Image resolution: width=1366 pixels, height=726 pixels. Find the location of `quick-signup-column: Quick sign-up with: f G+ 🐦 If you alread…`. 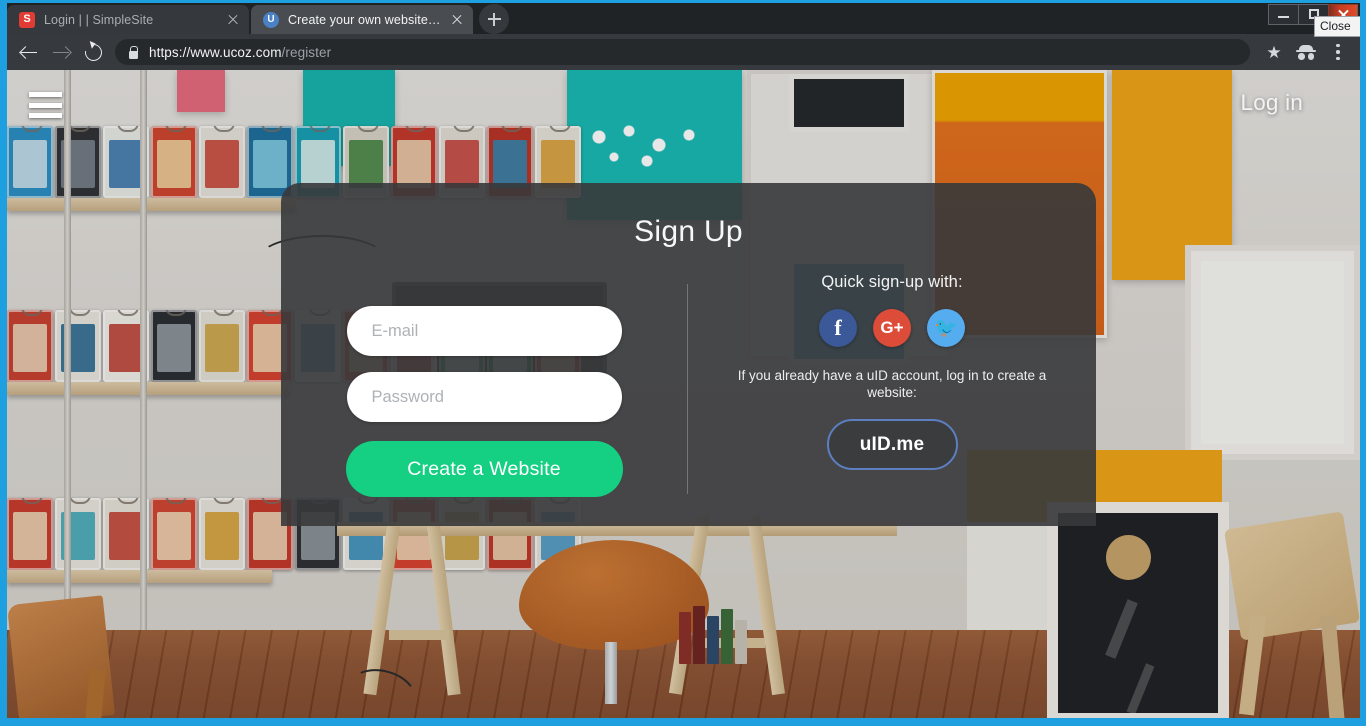

quick-signup-column: Quick sign-up with: f G+ 🐦 If you alread… is located at coordinates (892, 388).